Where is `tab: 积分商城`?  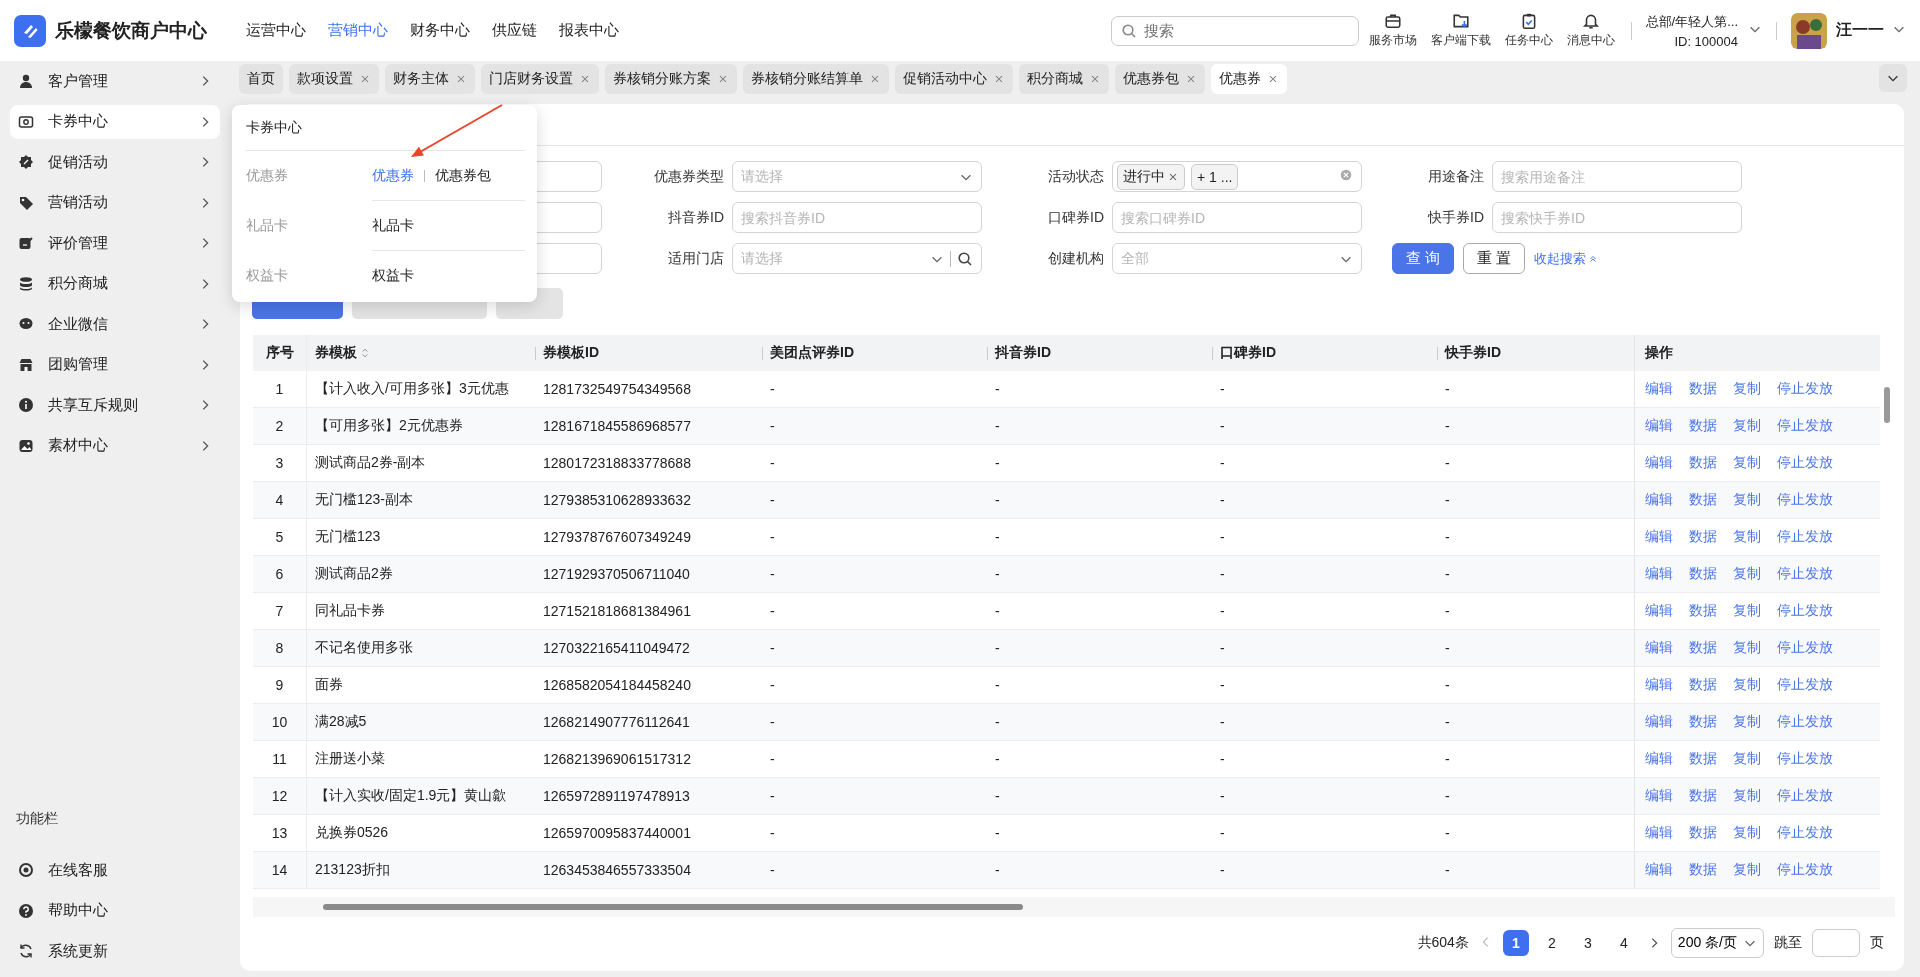 tab: 积分商城 is located at coordinates (1064, 79).